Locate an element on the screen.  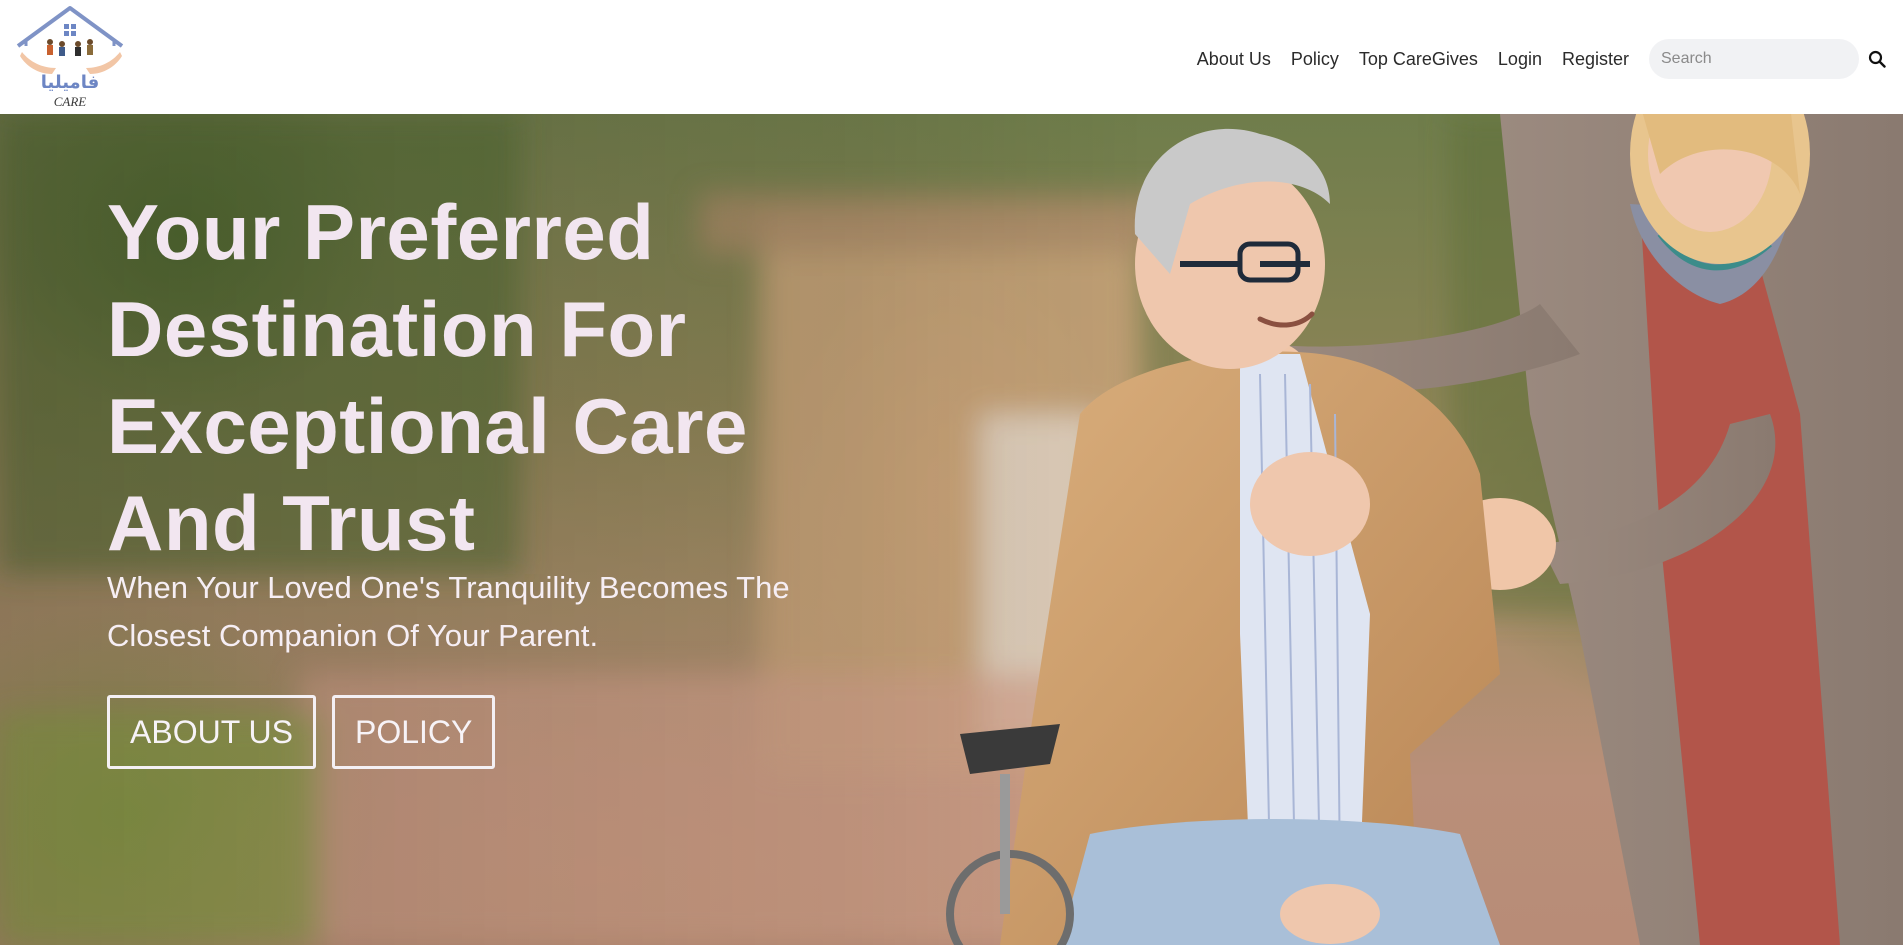
about-us-button: ABOUT US is located at coordinates (211, 732).